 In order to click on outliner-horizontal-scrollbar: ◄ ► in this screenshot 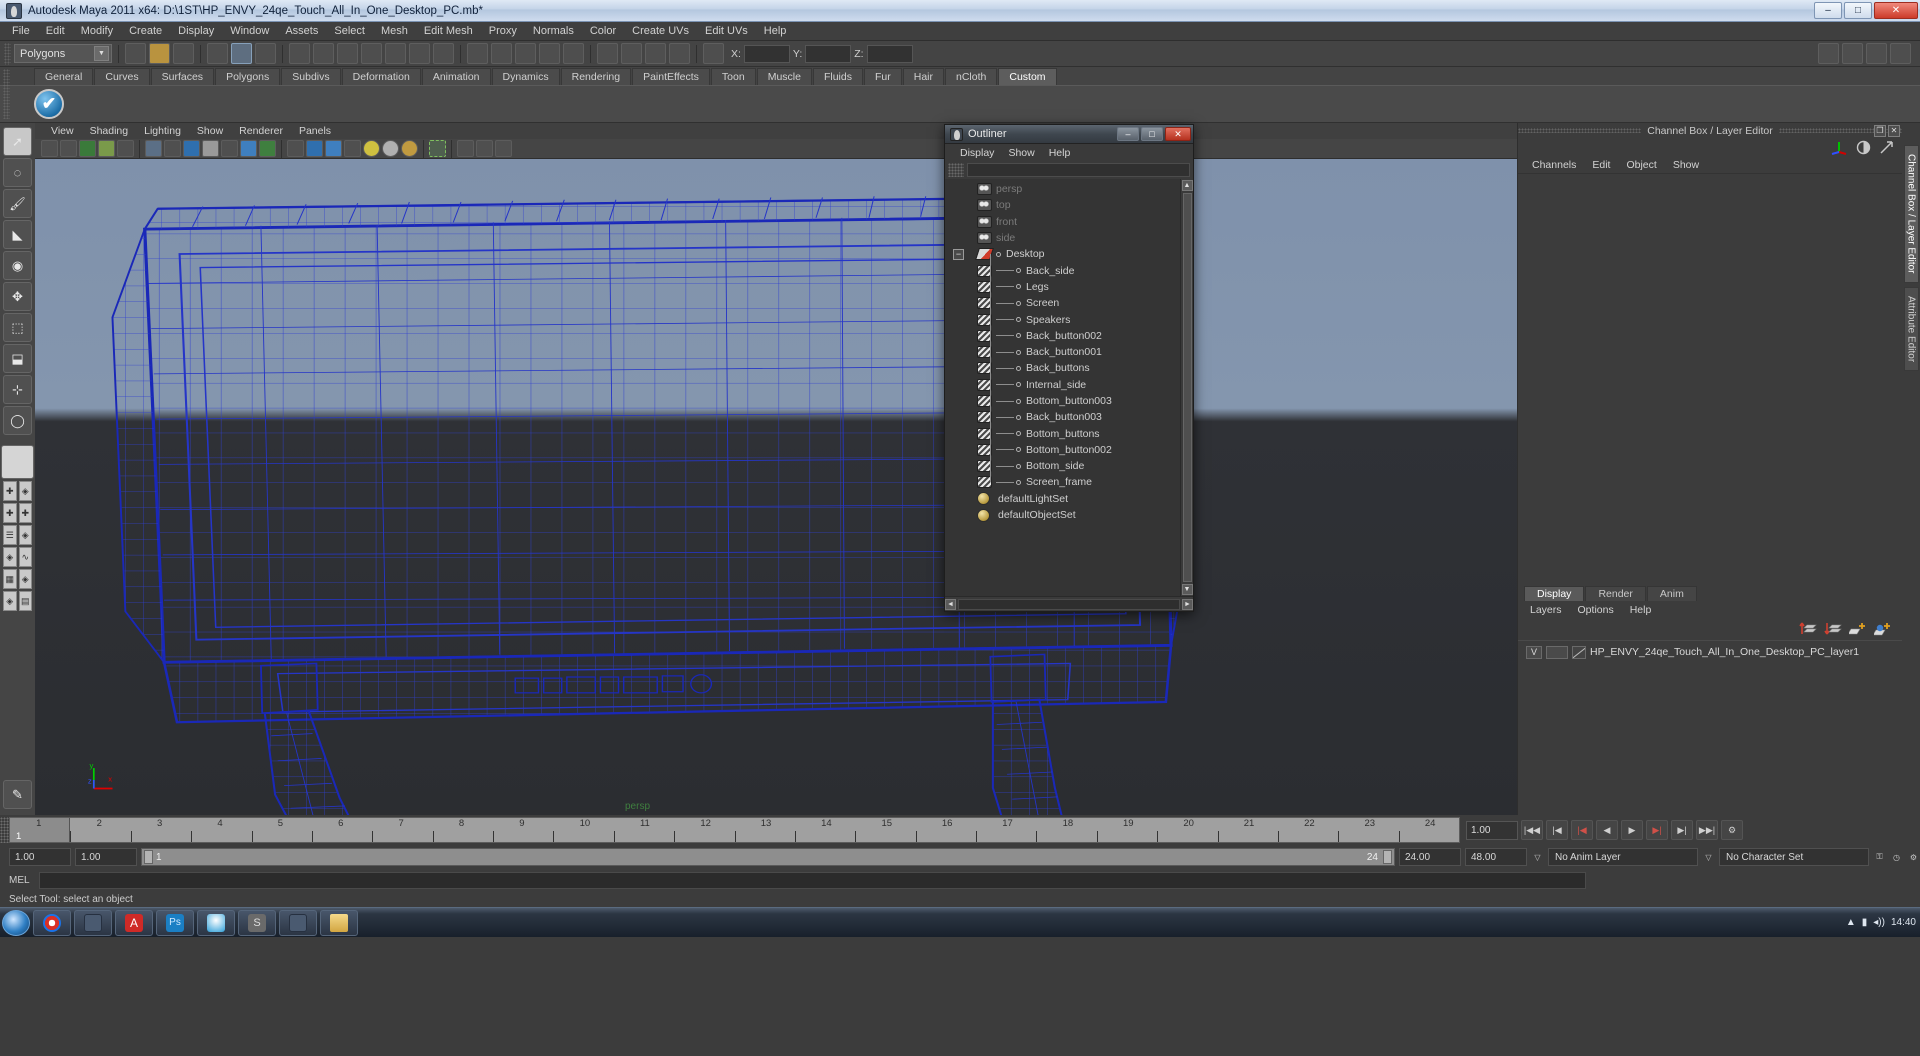, I will do `click(1069, 603)`.